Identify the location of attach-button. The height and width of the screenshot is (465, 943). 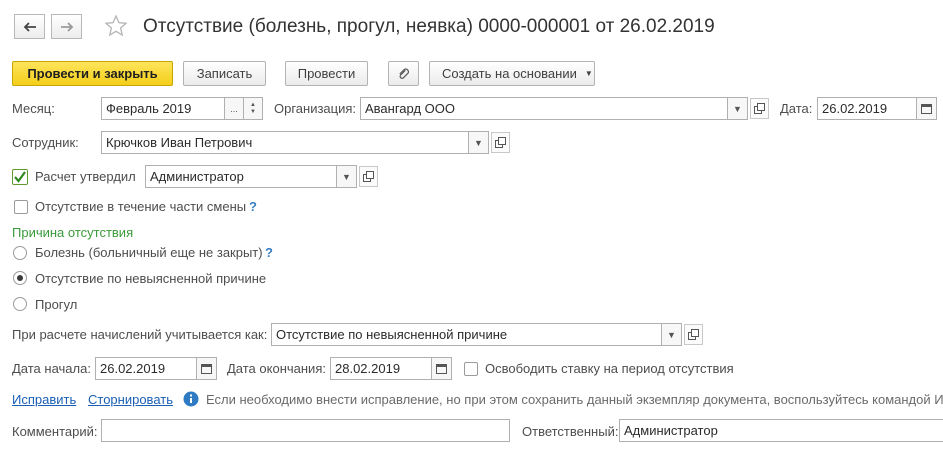
(403, 73).